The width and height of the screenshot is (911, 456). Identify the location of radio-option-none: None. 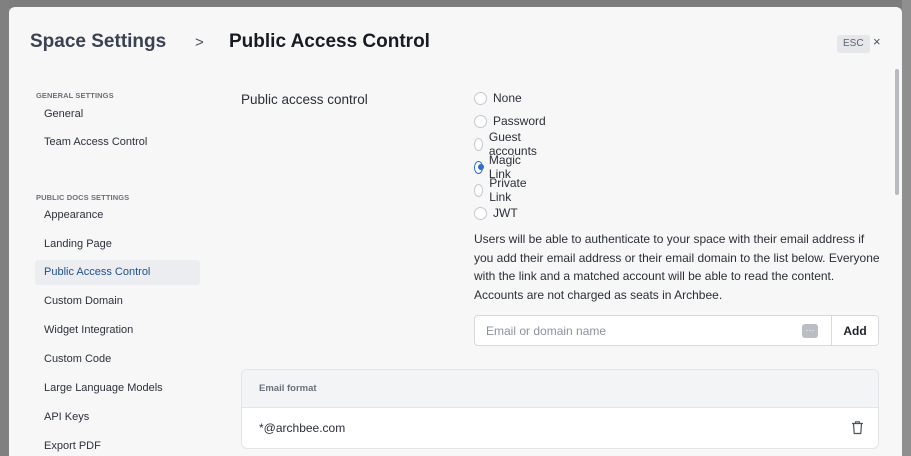
(498, 98).